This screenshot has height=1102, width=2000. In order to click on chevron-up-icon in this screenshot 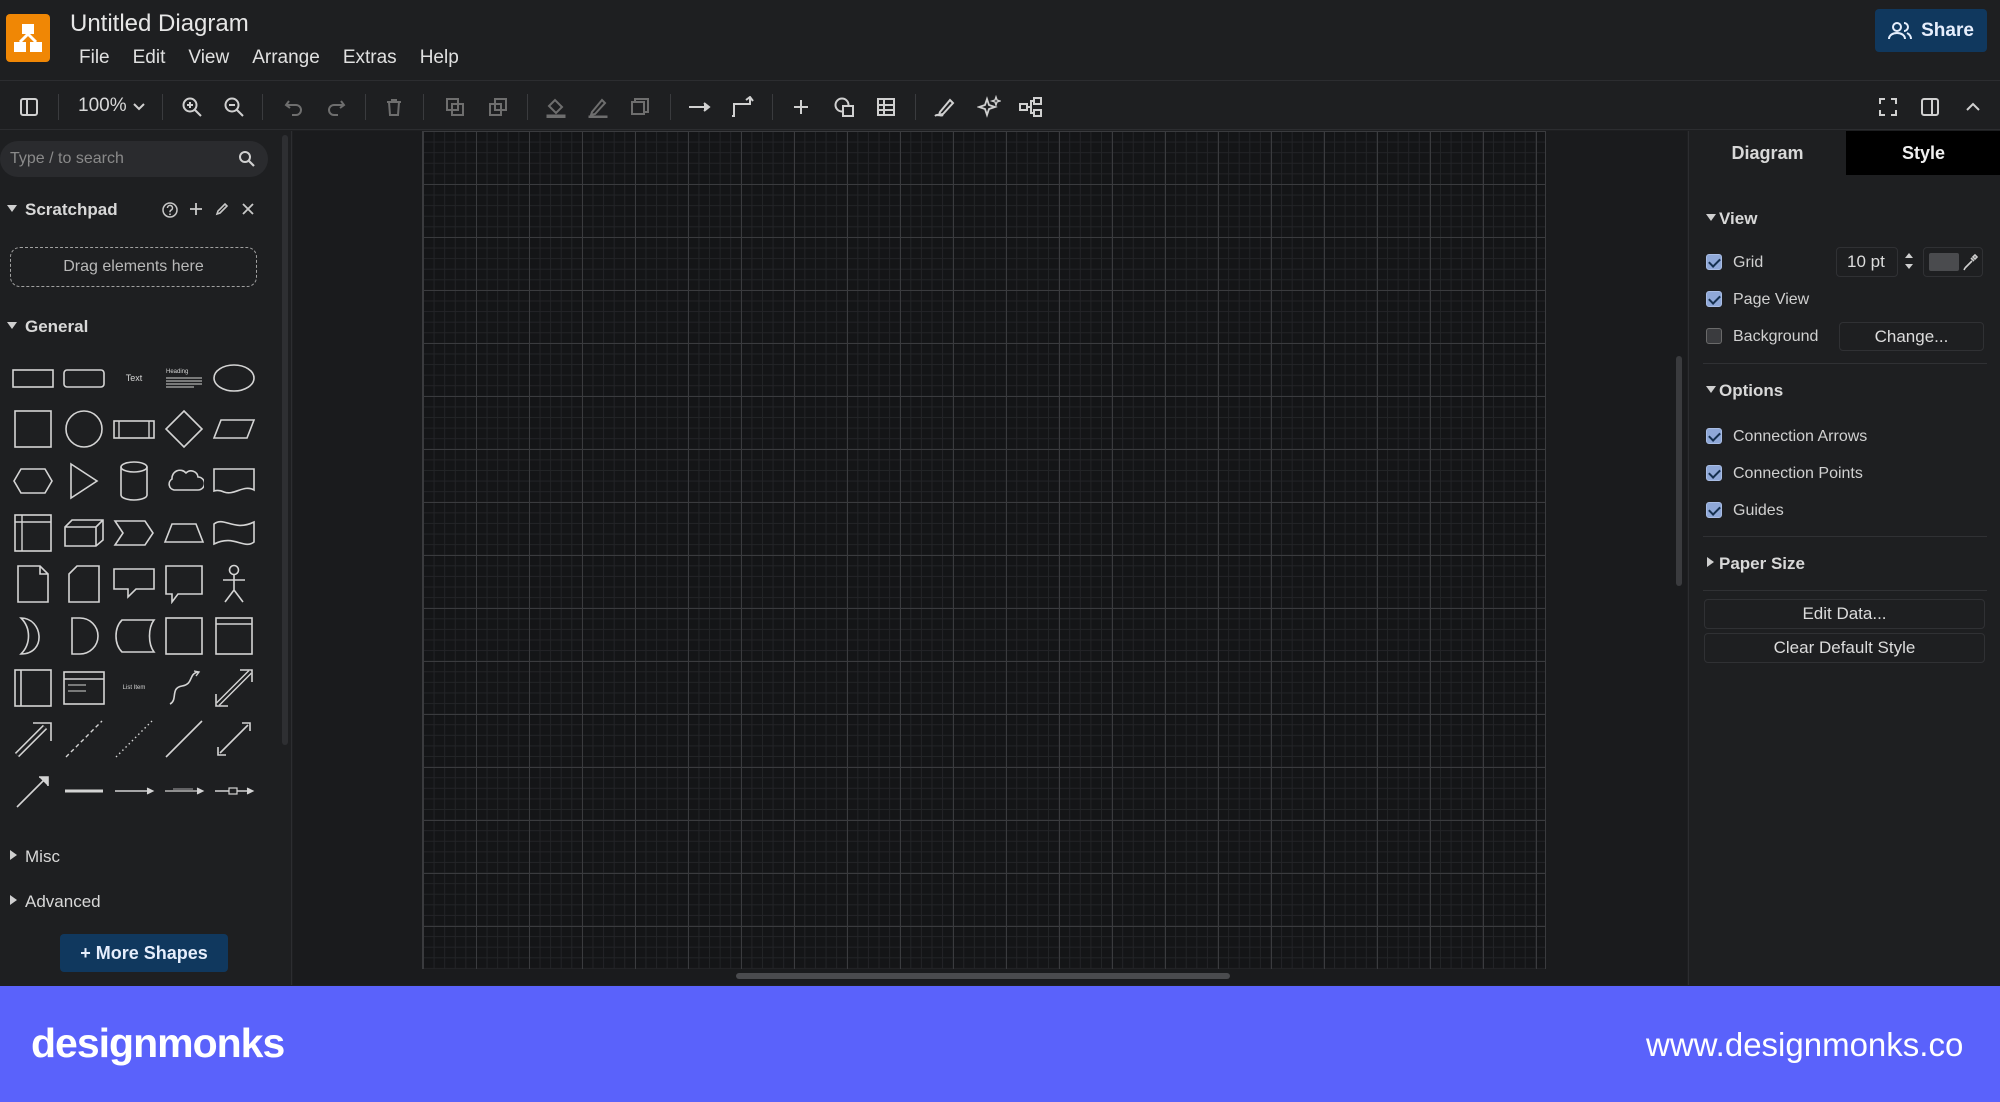, I will do `click(1973, 107)`.